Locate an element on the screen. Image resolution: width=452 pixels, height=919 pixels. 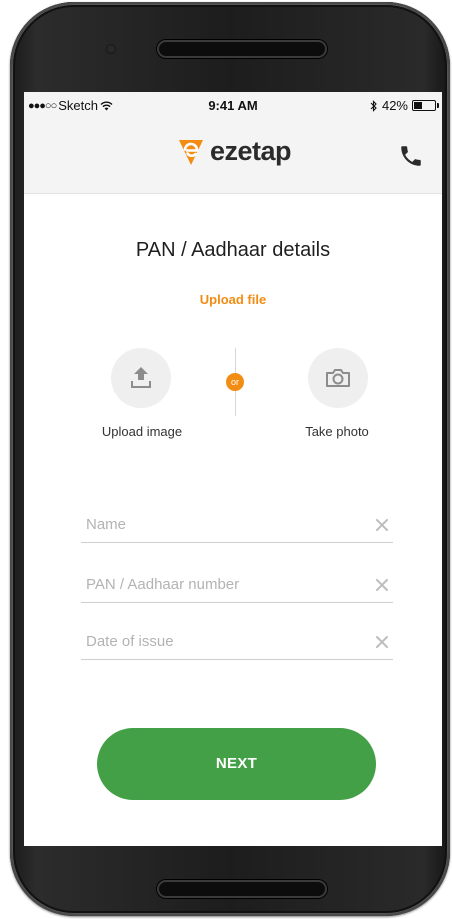
take-photo-button is located at coordinates (338, 378).